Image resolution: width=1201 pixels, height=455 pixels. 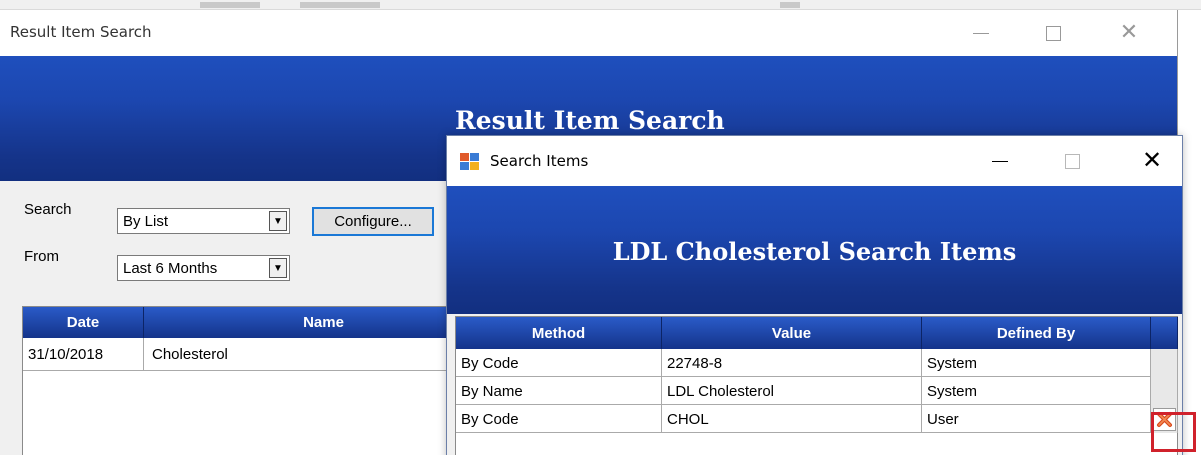 What do you see at coordinates (1036, 419) in the screenshot?
I see `cell-defined-by: User` at bounding box center [1036, 419].